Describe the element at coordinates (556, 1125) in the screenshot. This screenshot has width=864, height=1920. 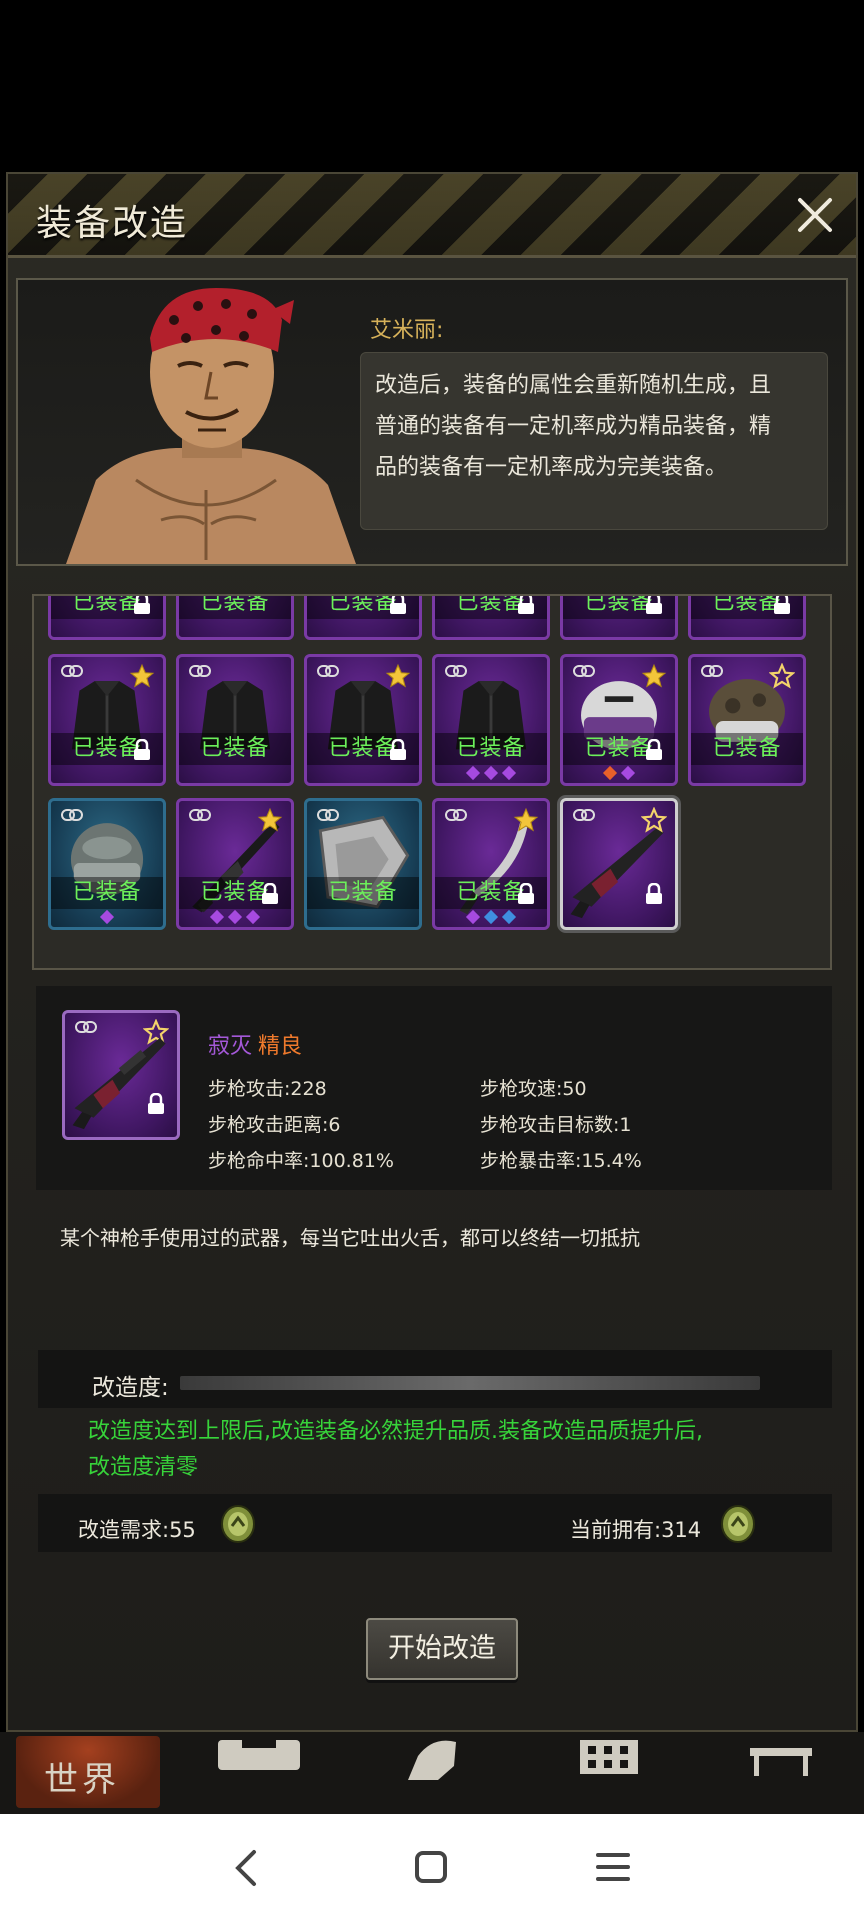
I see `stat-targets: 步枪攻击目标数:1` at that location.